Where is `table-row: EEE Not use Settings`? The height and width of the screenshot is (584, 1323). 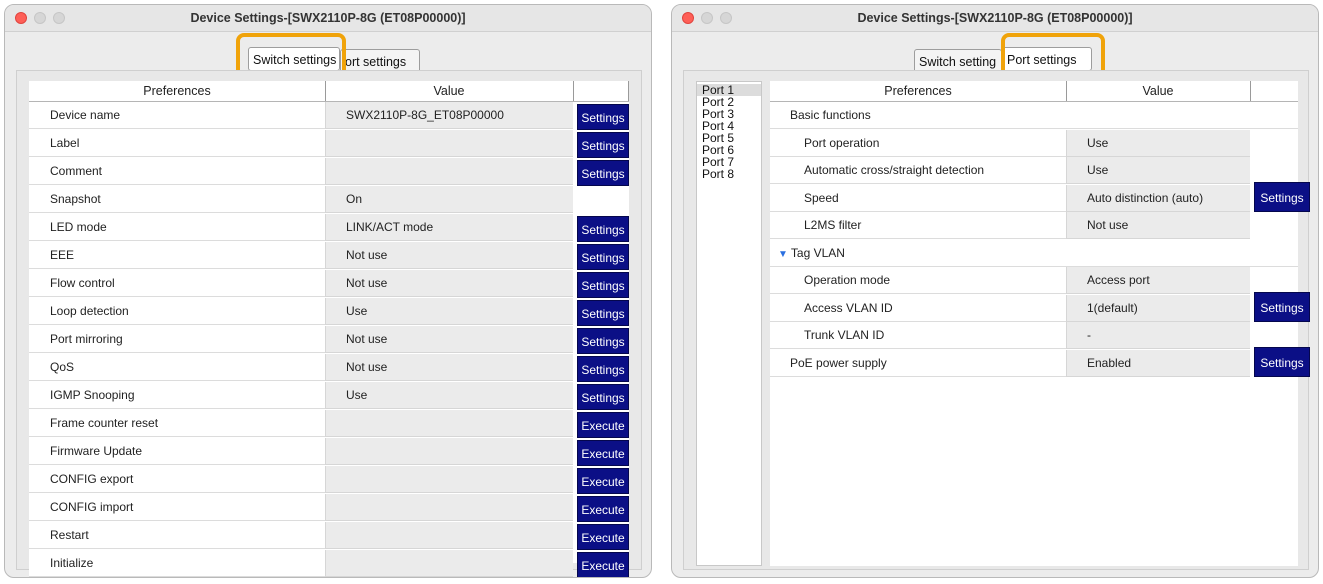
table-row: EEE Not use Settings is located at coordinates (329, 256).